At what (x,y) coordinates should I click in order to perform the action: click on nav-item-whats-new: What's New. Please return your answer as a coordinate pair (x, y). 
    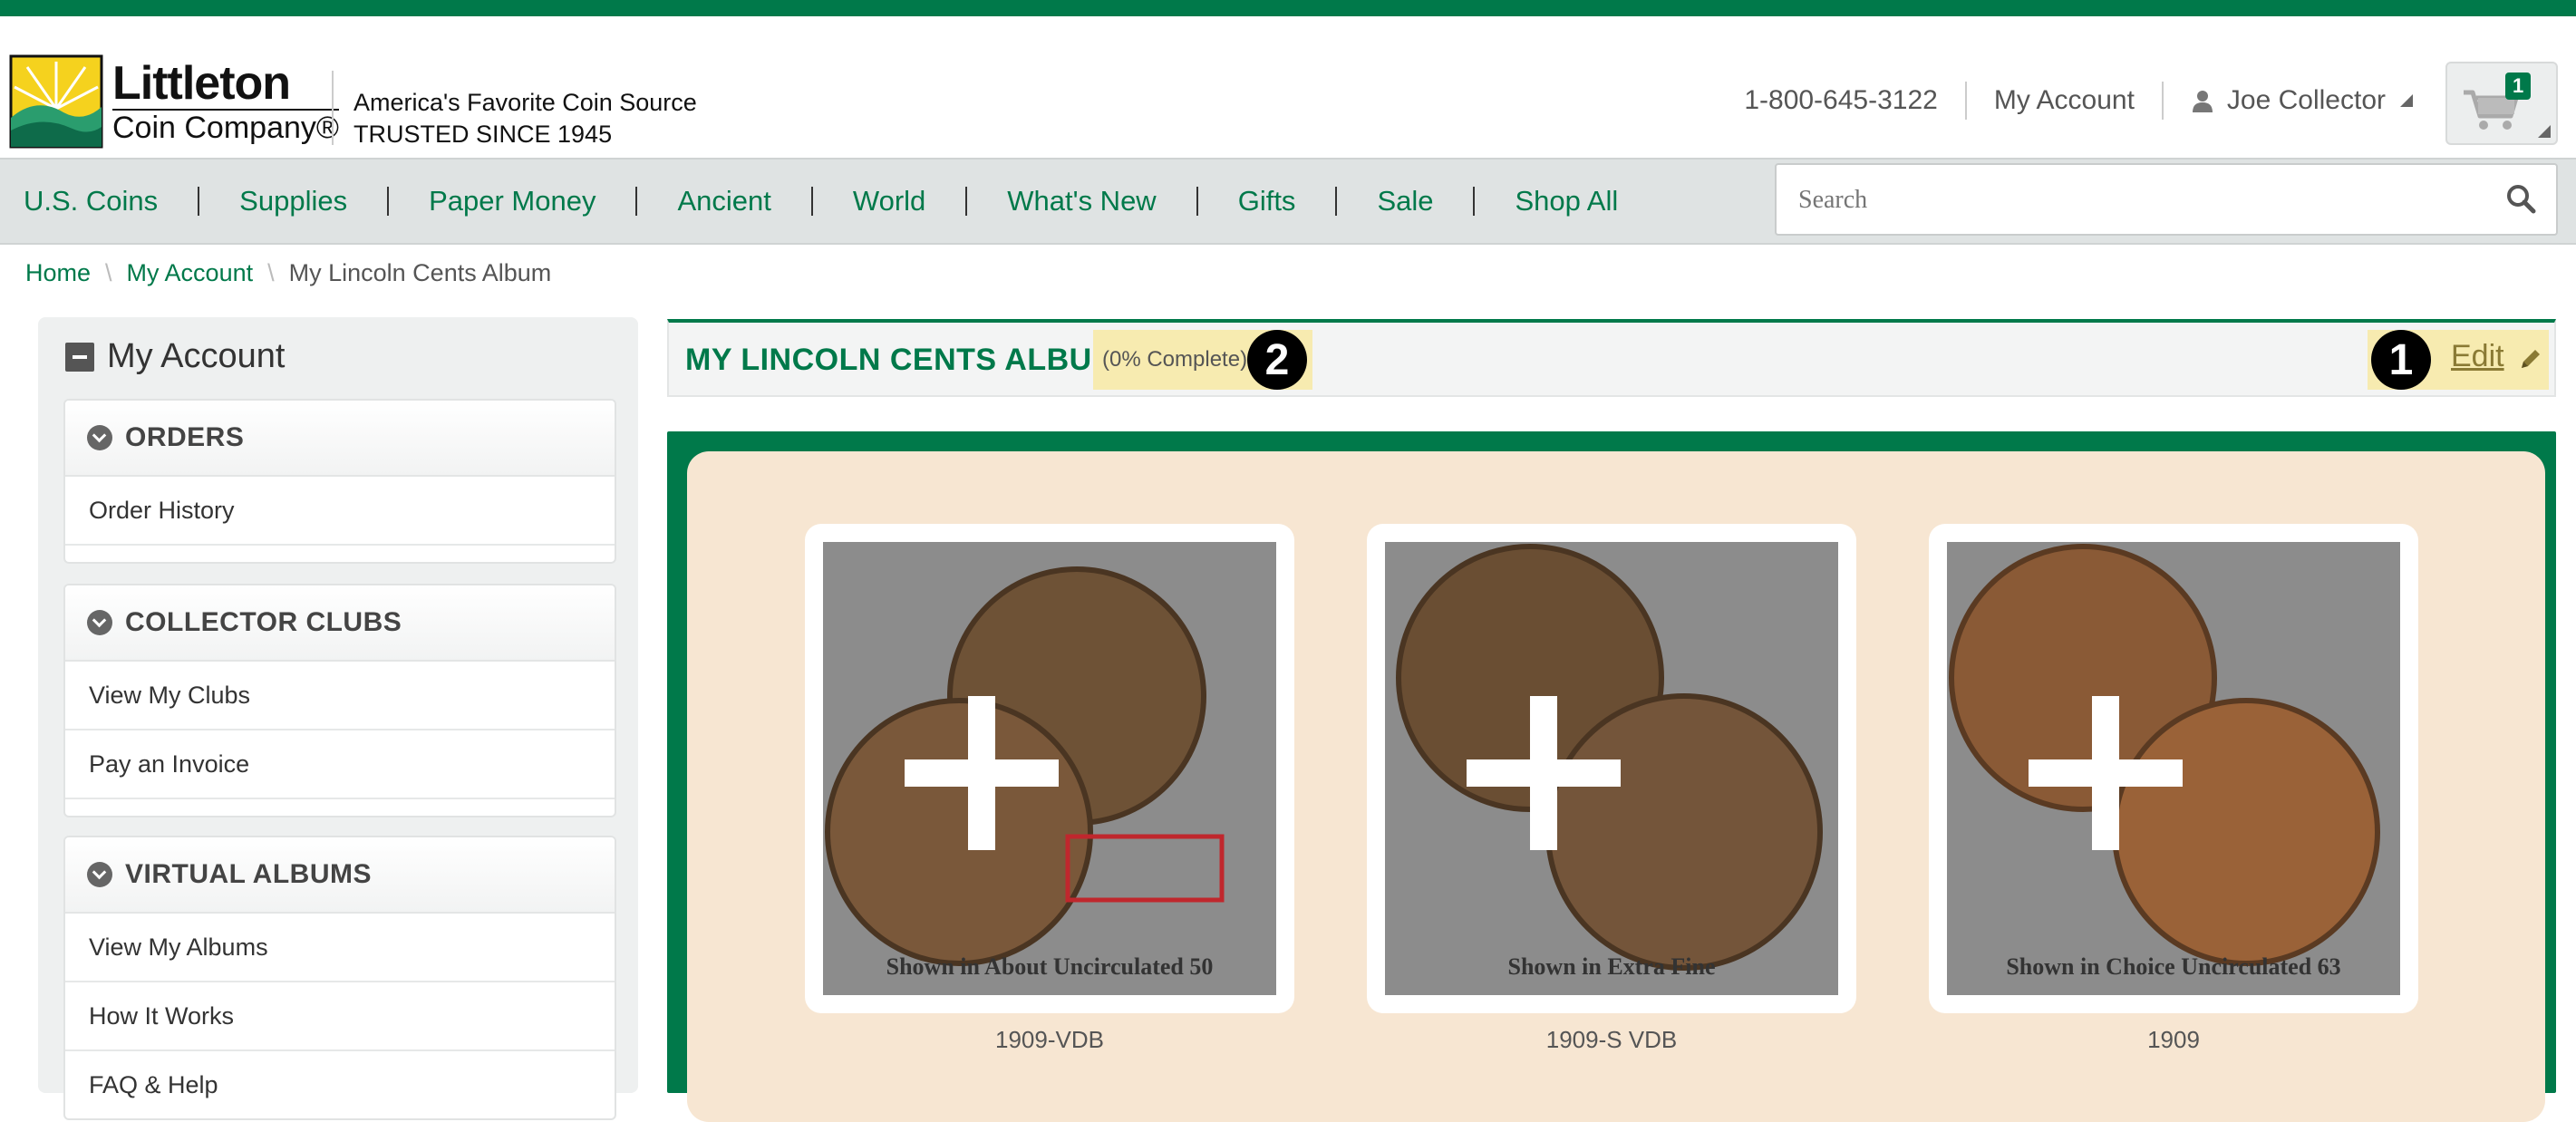
    Looking at the image, I should click on (1081, 201).